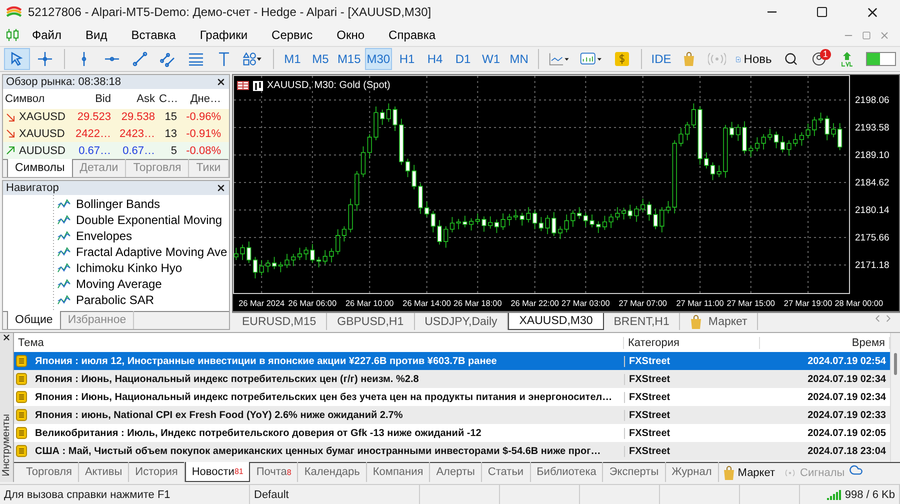 The height and width of the screenshot is (504, 900). I want to click on chart-tab: GBPUSD,H1, so click(371, 321).